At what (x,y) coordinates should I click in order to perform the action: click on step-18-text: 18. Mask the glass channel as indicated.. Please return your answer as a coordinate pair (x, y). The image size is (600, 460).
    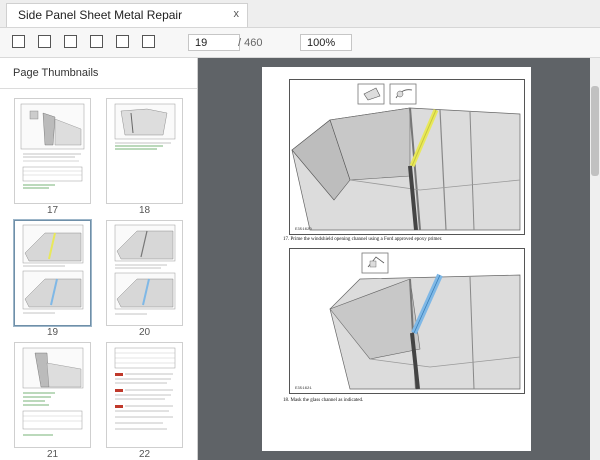
    Looking at the image, I should click on (323, 400).